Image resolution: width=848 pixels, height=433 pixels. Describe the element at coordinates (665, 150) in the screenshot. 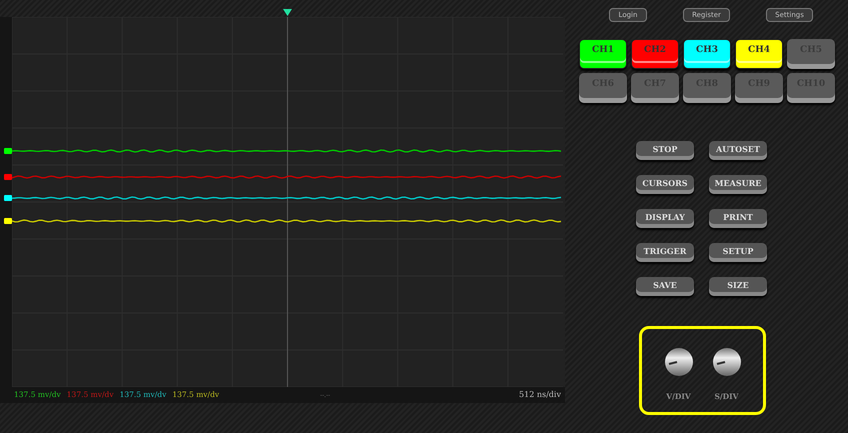

I see `control-button: STOP` at that location.